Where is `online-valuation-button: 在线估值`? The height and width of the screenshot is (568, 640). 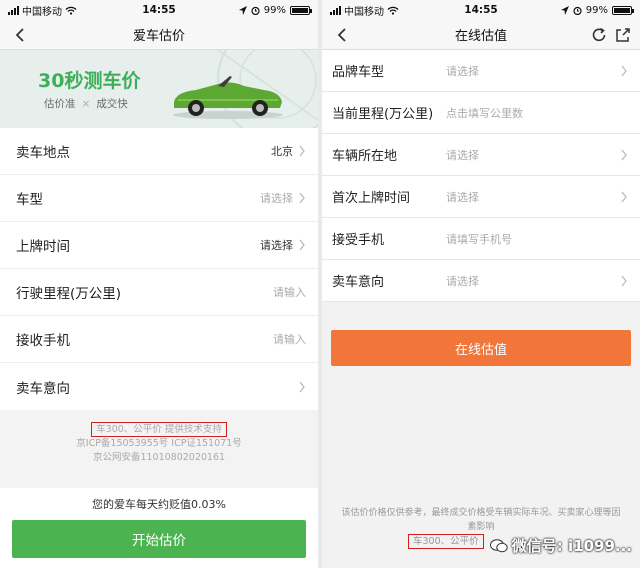 online-valuation-button: 在线估值 is located at coordinates (481, 348).